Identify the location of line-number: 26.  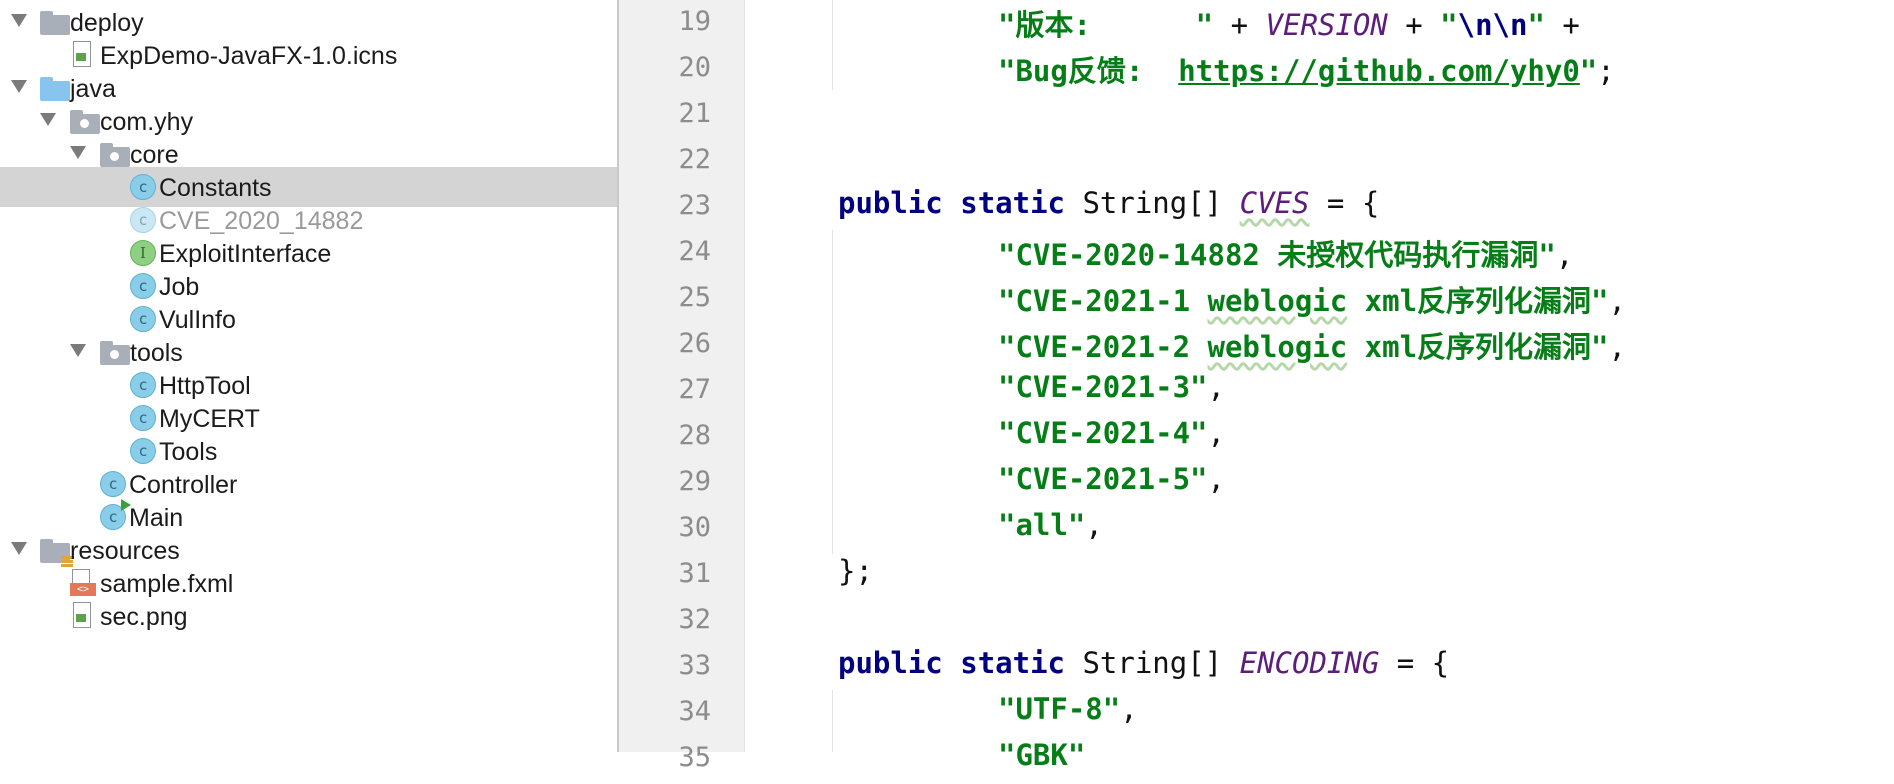
(694, 343).